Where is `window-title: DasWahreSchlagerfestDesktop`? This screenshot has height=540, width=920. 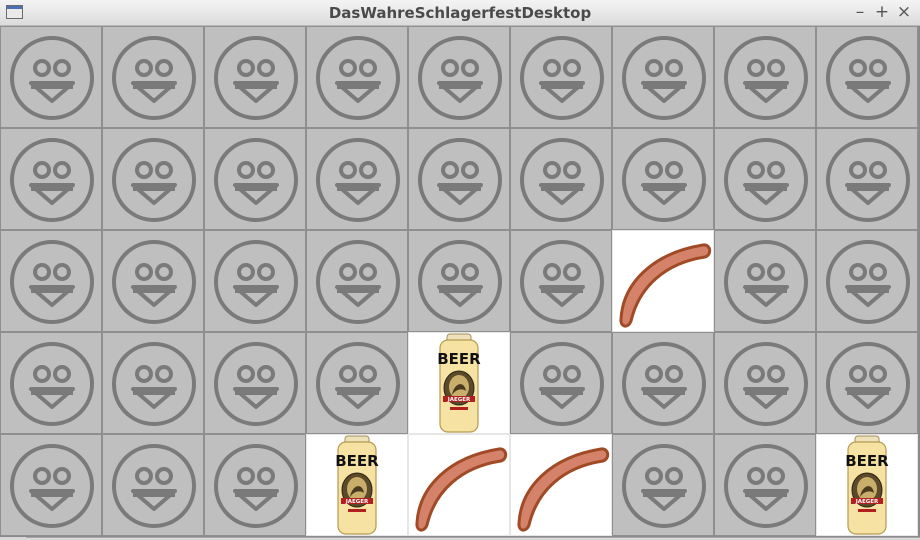 window-title: DasWahreSchlagerfestDesktop is located at coordinates (460, 13).